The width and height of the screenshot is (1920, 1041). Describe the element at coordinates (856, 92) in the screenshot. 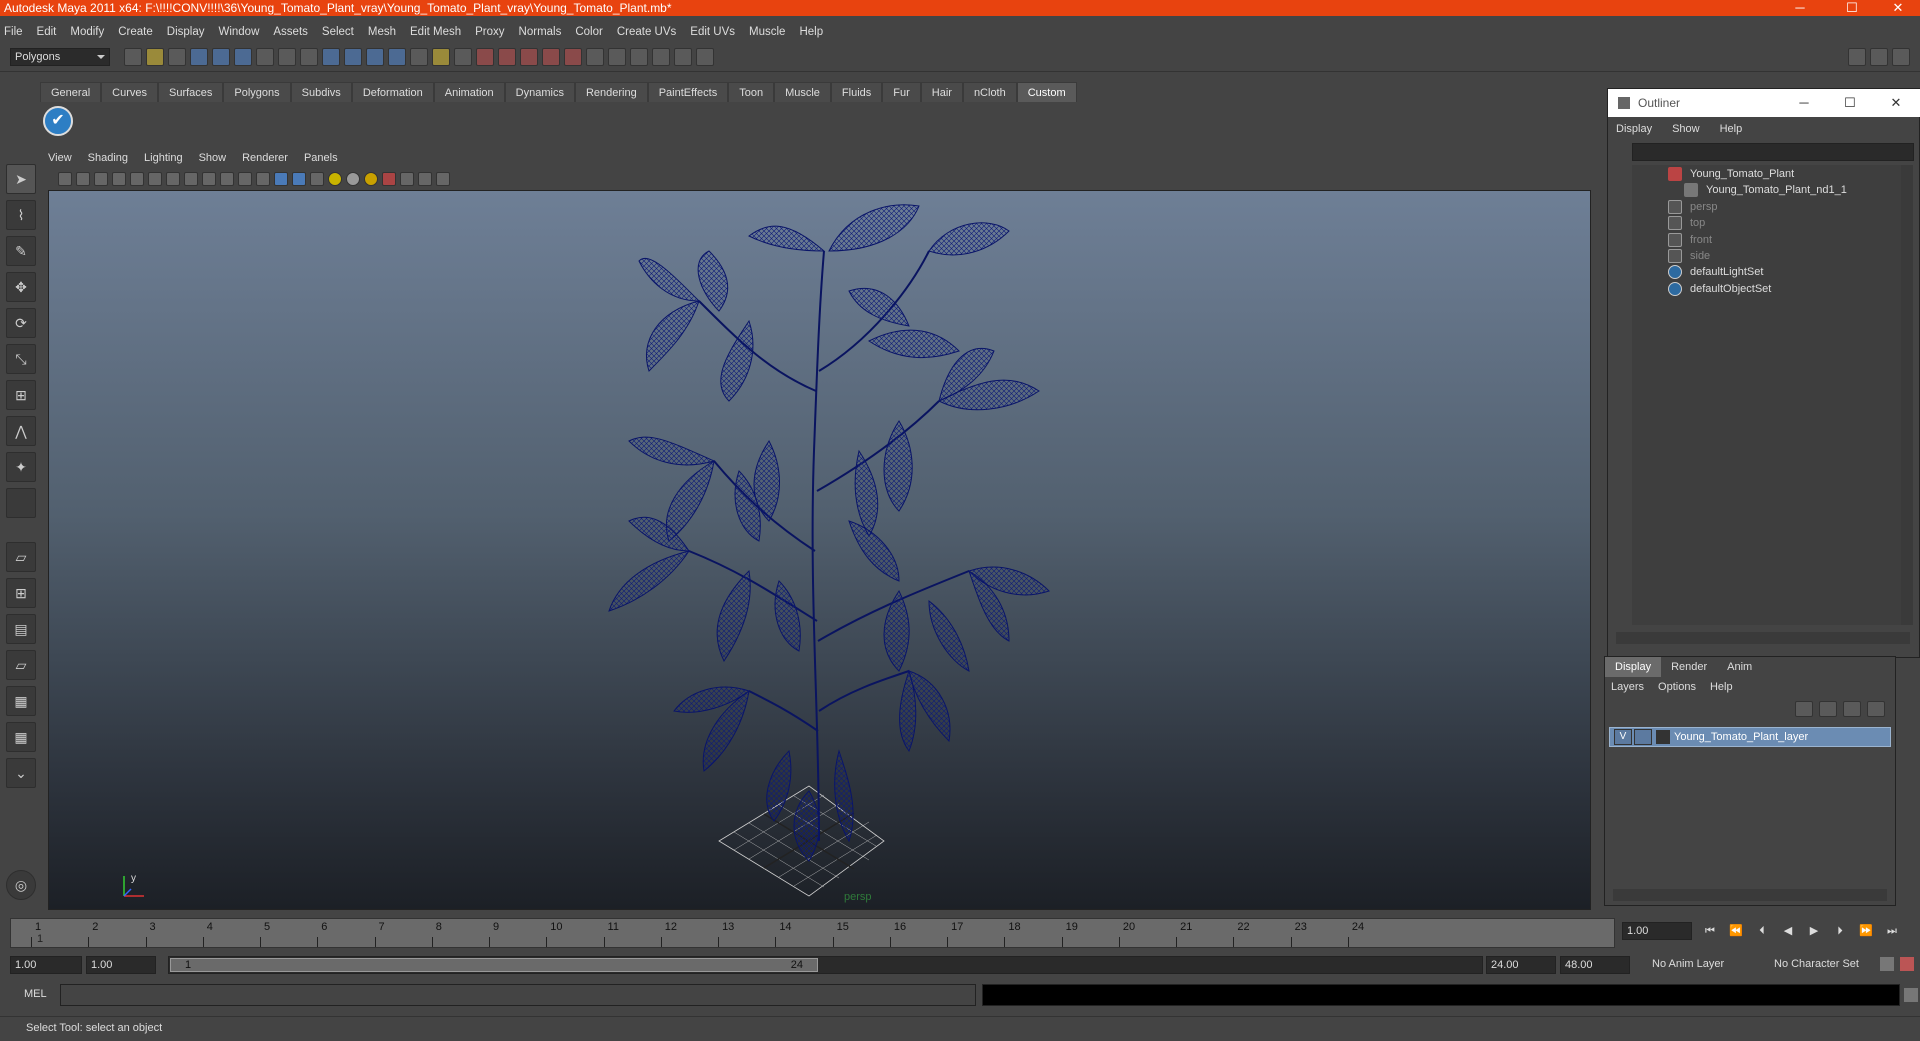

I see `shelf-tab-fluids: Fluids` at that location.